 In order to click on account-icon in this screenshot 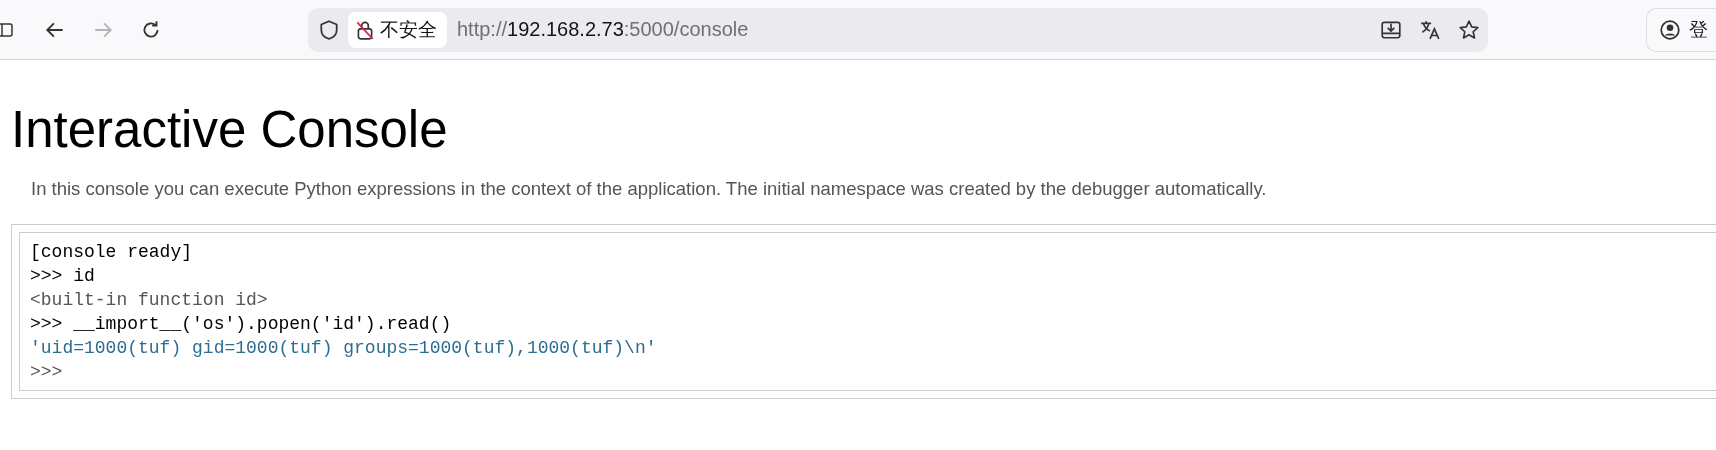, I will do `click(1670, 29)`.